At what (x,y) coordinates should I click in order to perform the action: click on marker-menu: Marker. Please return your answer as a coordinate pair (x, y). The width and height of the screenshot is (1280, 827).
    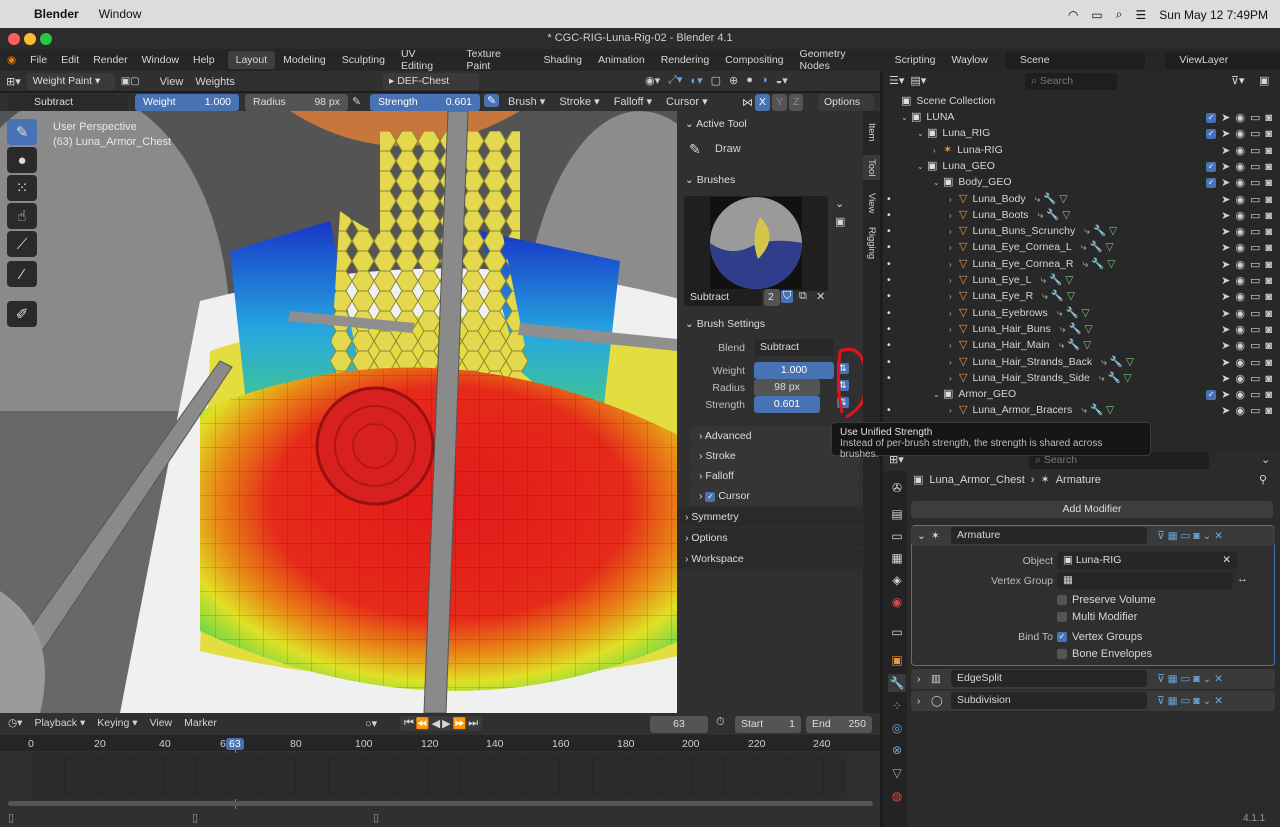
    Looking at the image, I should click on (200, 723).